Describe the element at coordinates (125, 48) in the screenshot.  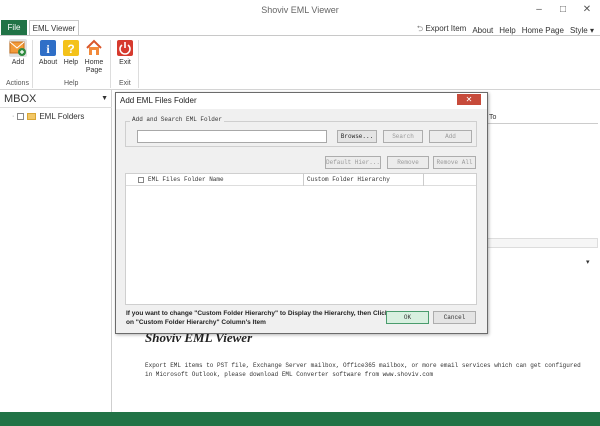
I see `power-icon` at that location.